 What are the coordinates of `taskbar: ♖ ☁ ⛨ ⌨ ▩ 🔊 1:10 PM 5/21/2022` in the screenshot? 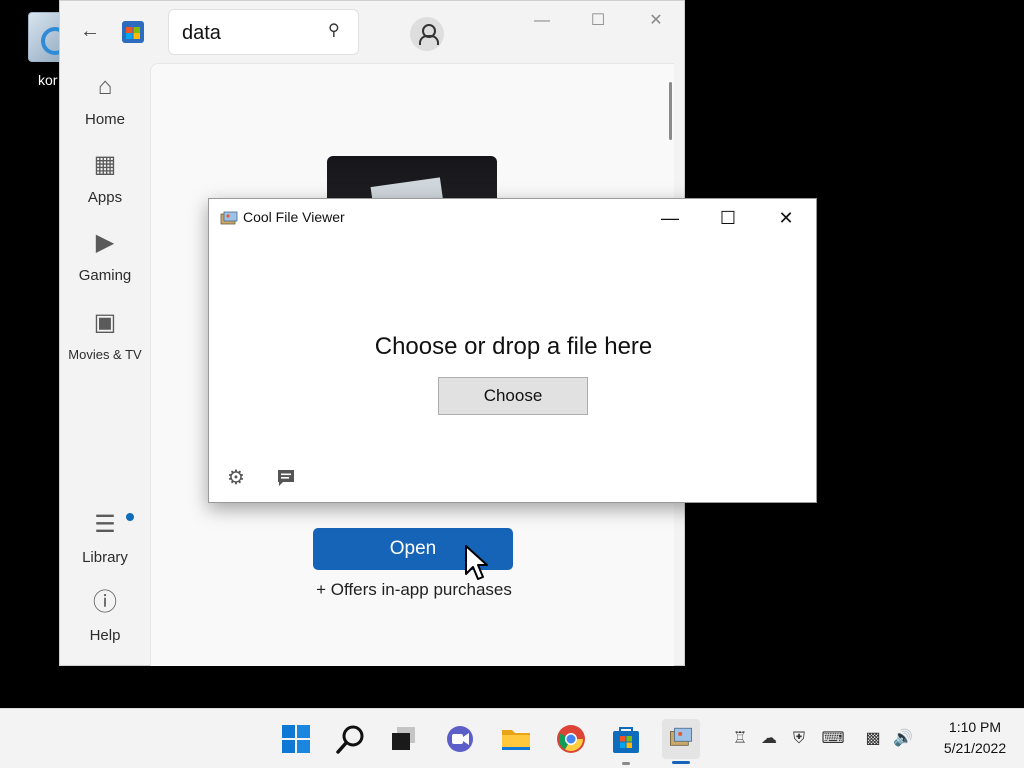 It's located at (512, 738).